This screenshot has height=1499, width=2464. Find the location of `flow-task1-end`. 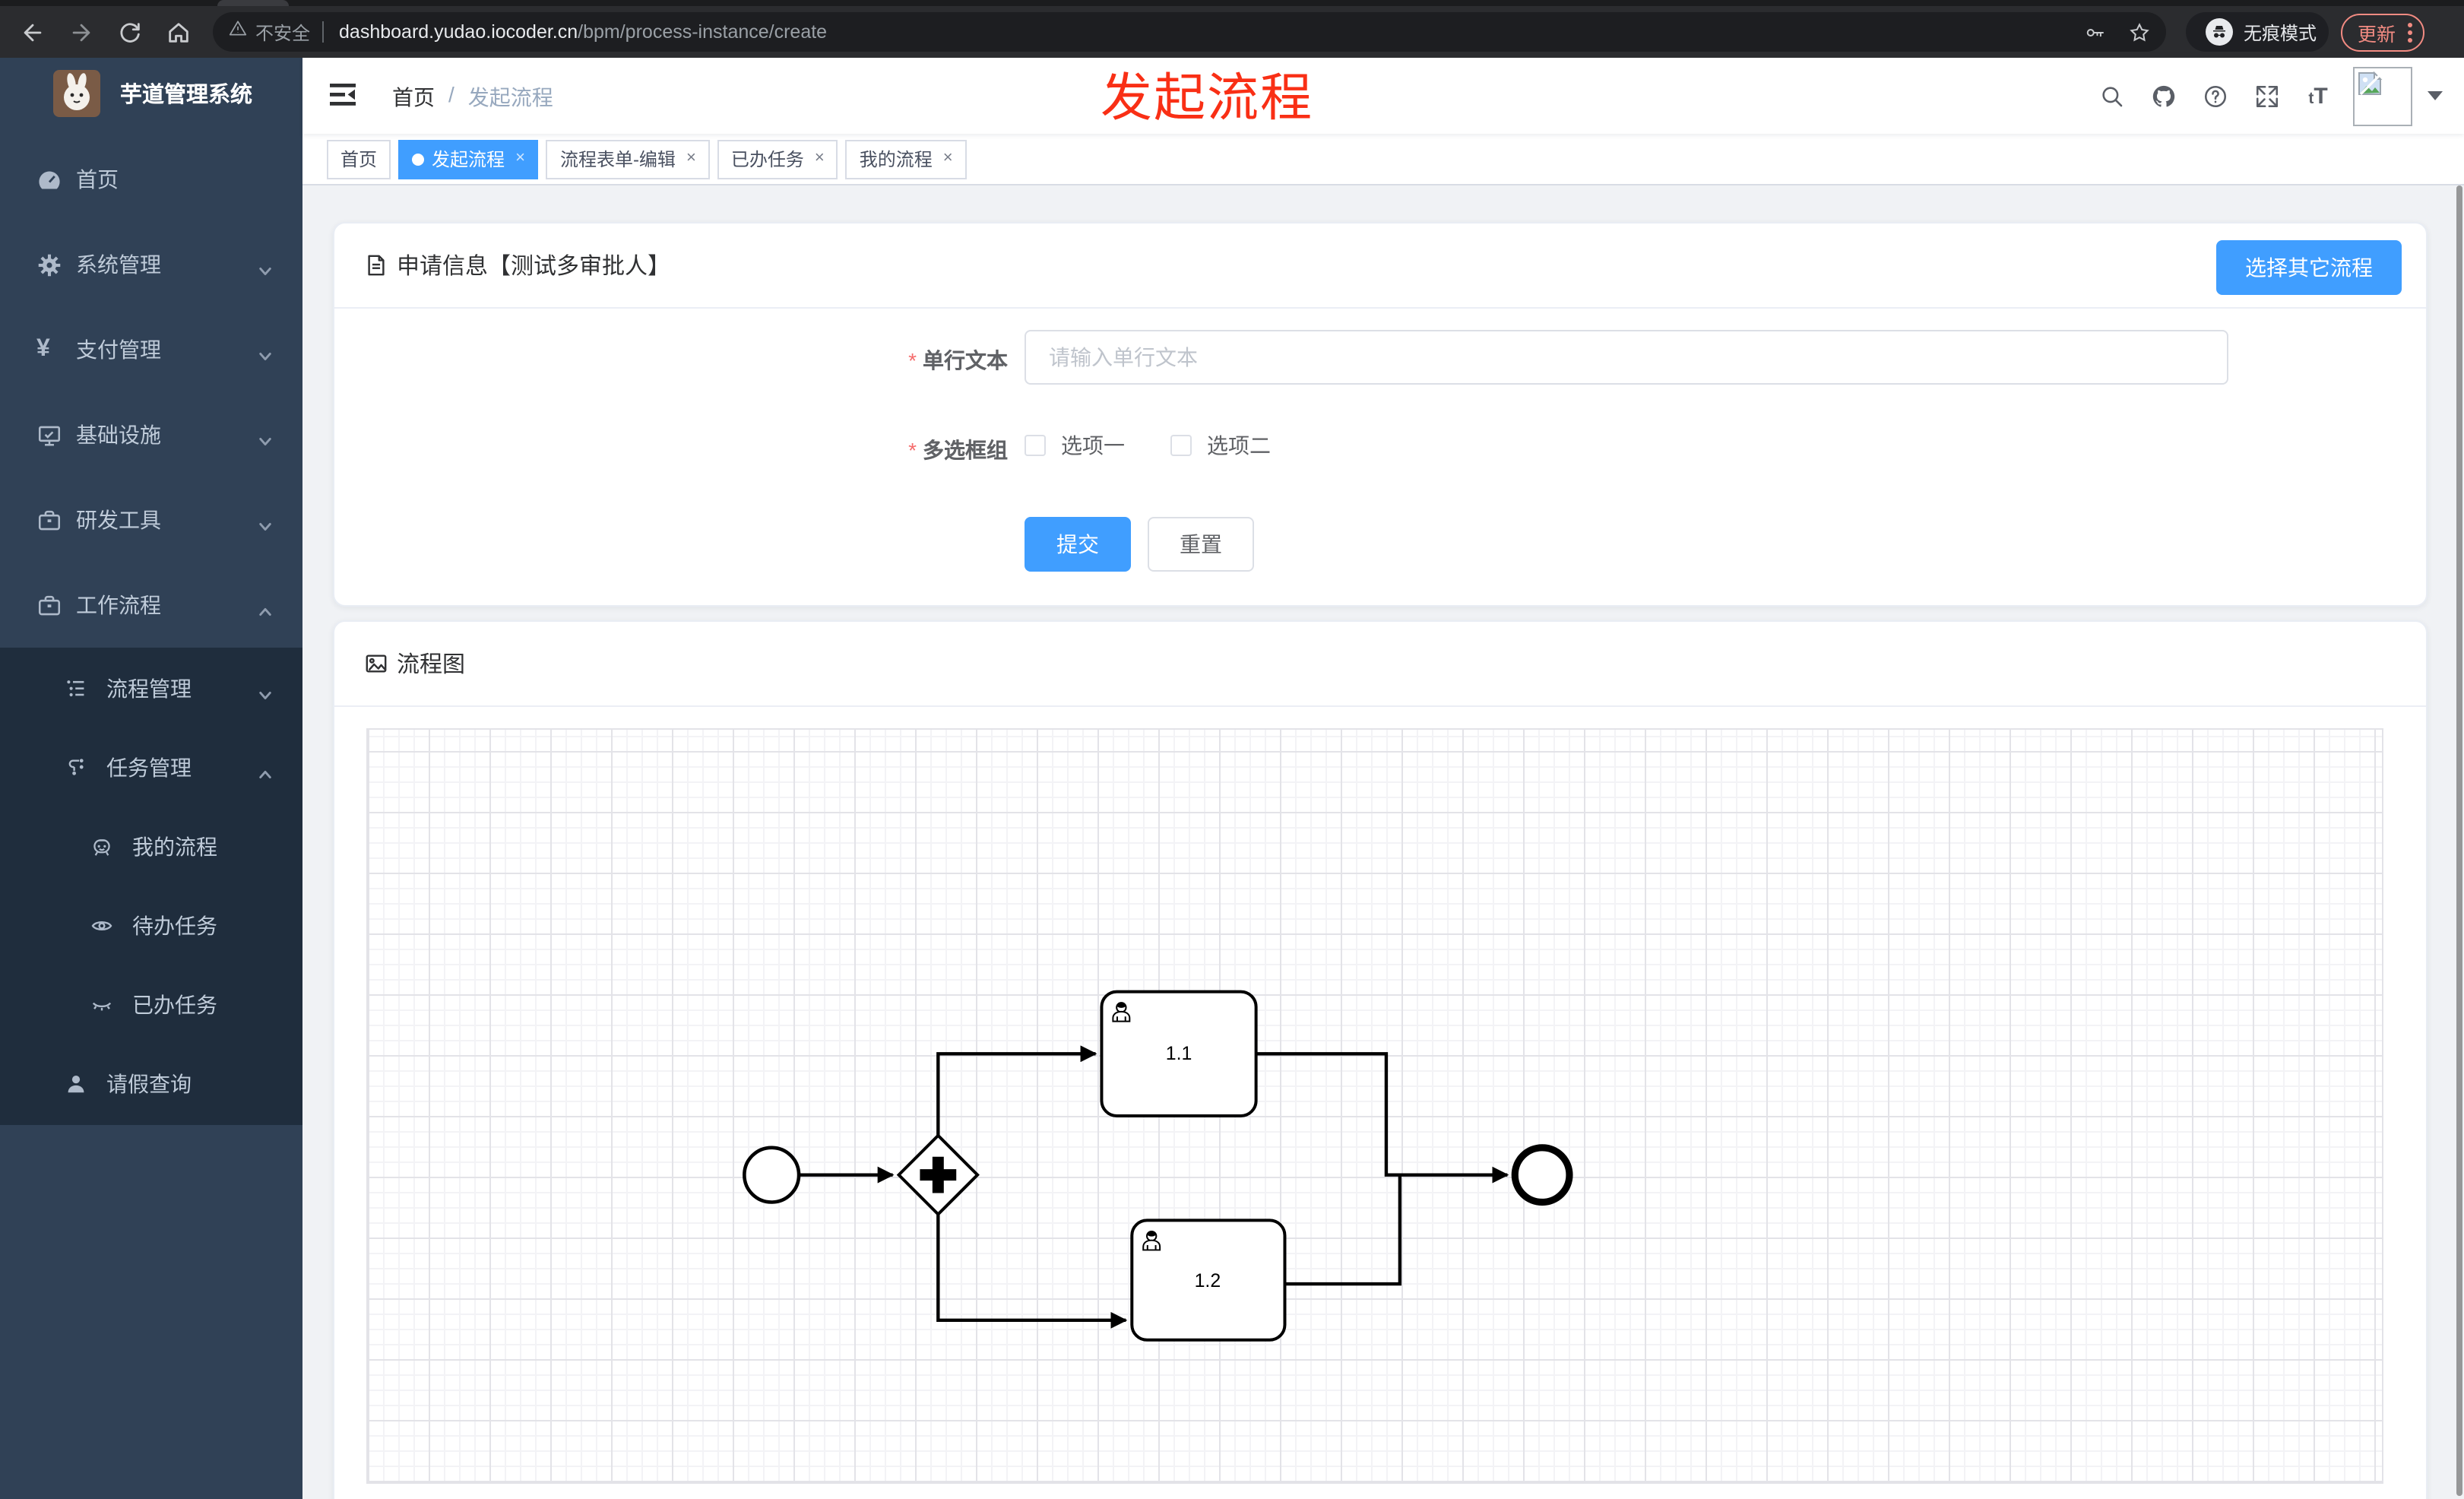

flow-task1-end is located at coordinates (1382, 1118).